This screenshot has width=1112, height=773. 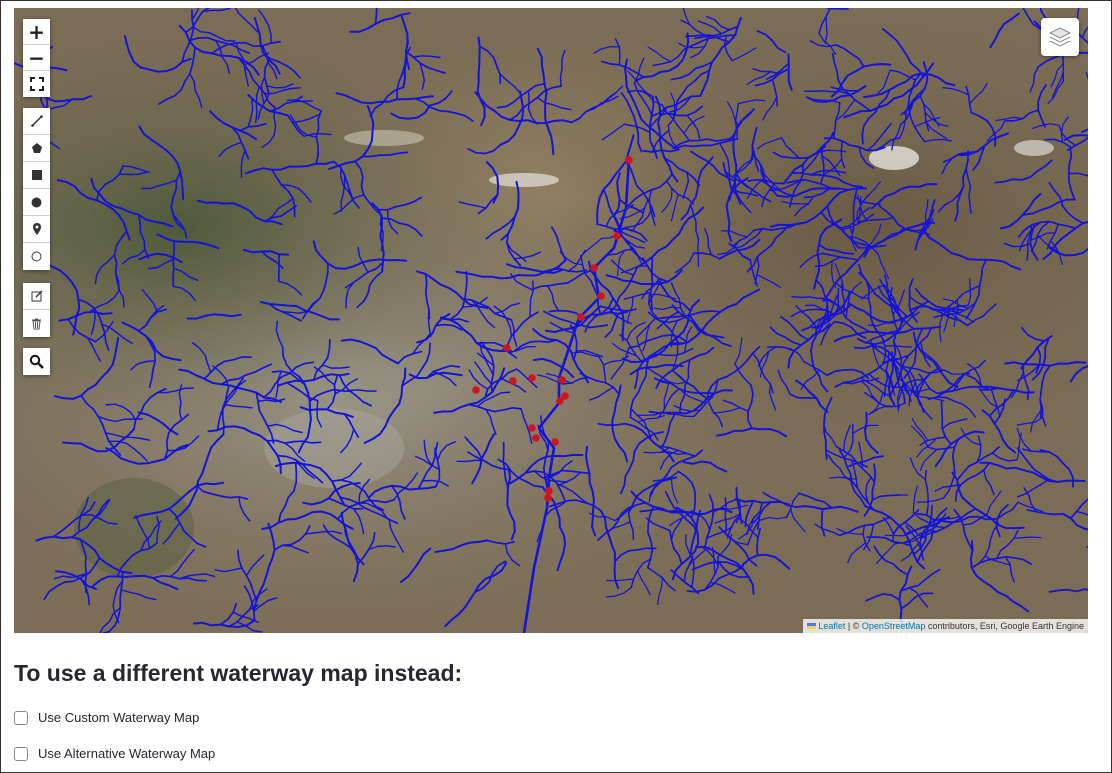 I want to click on draw-polyline-button, so click(x=36, y=121).